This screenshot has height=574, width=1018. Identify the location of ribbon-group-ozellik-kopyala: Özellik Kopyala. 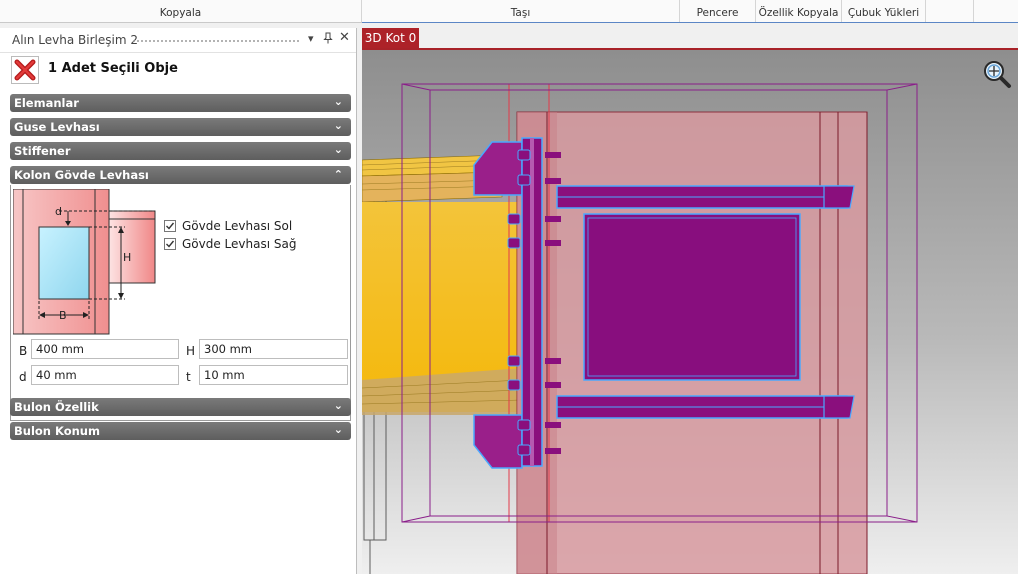
(799, 11).